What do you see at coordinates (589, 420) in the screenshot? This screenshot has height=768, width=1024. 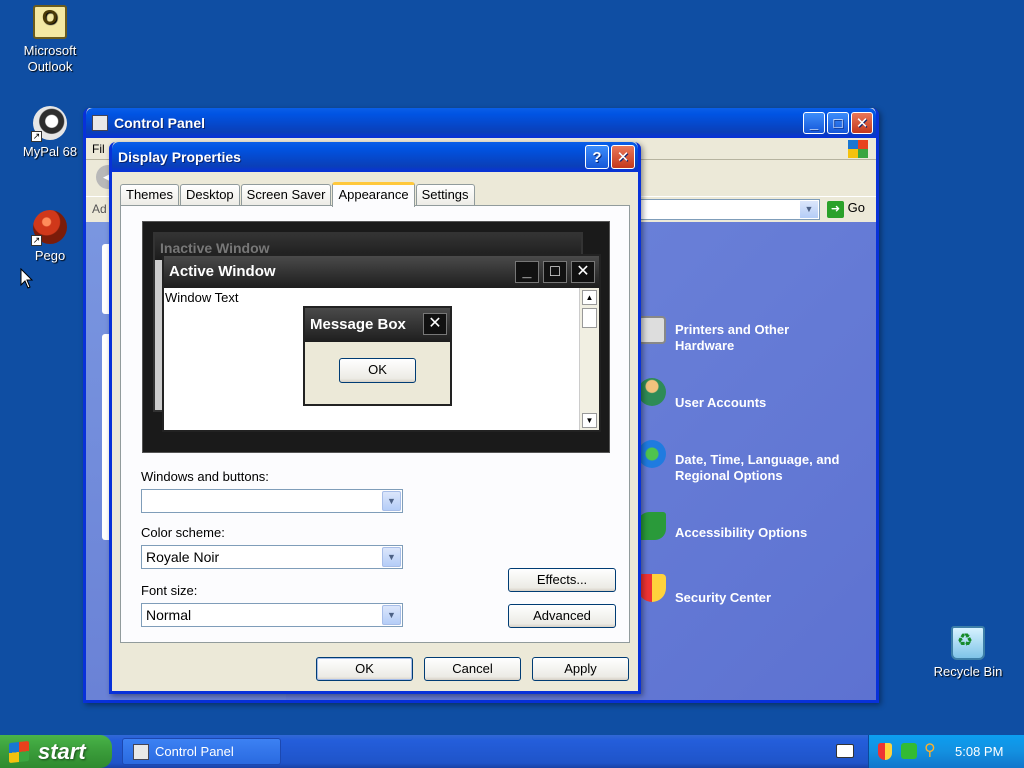 I see `preview-scroll-down-icon: ▼` at bounding box center [589, 420].